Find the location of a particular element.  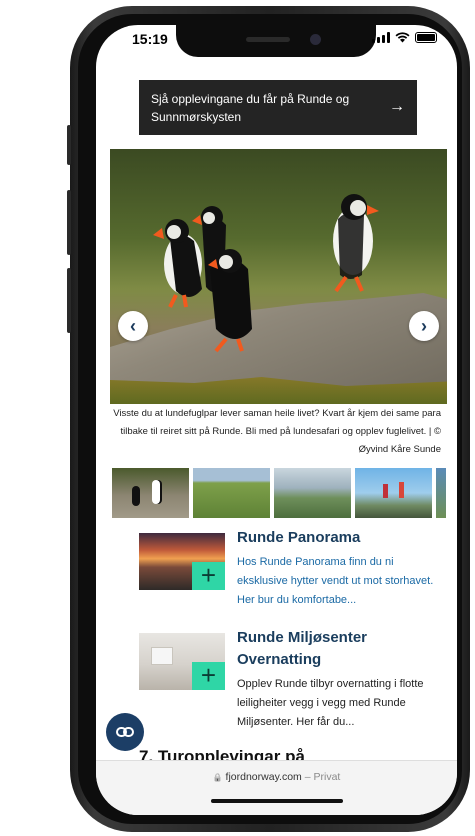

status-icons is located at coordinates (404, 37).